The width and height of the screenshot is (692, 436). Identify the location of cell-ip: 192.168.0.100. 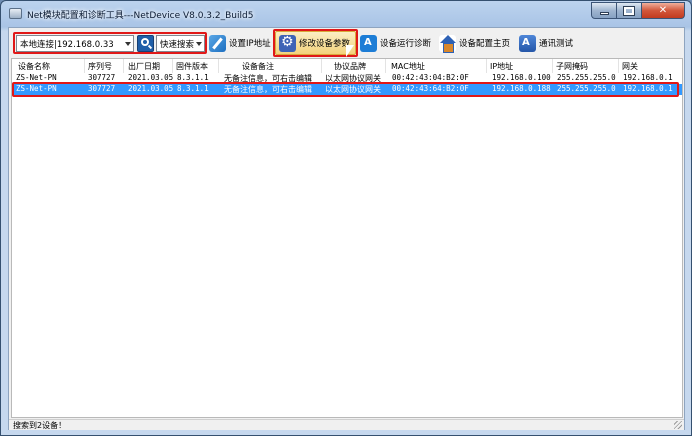
(521, 77).